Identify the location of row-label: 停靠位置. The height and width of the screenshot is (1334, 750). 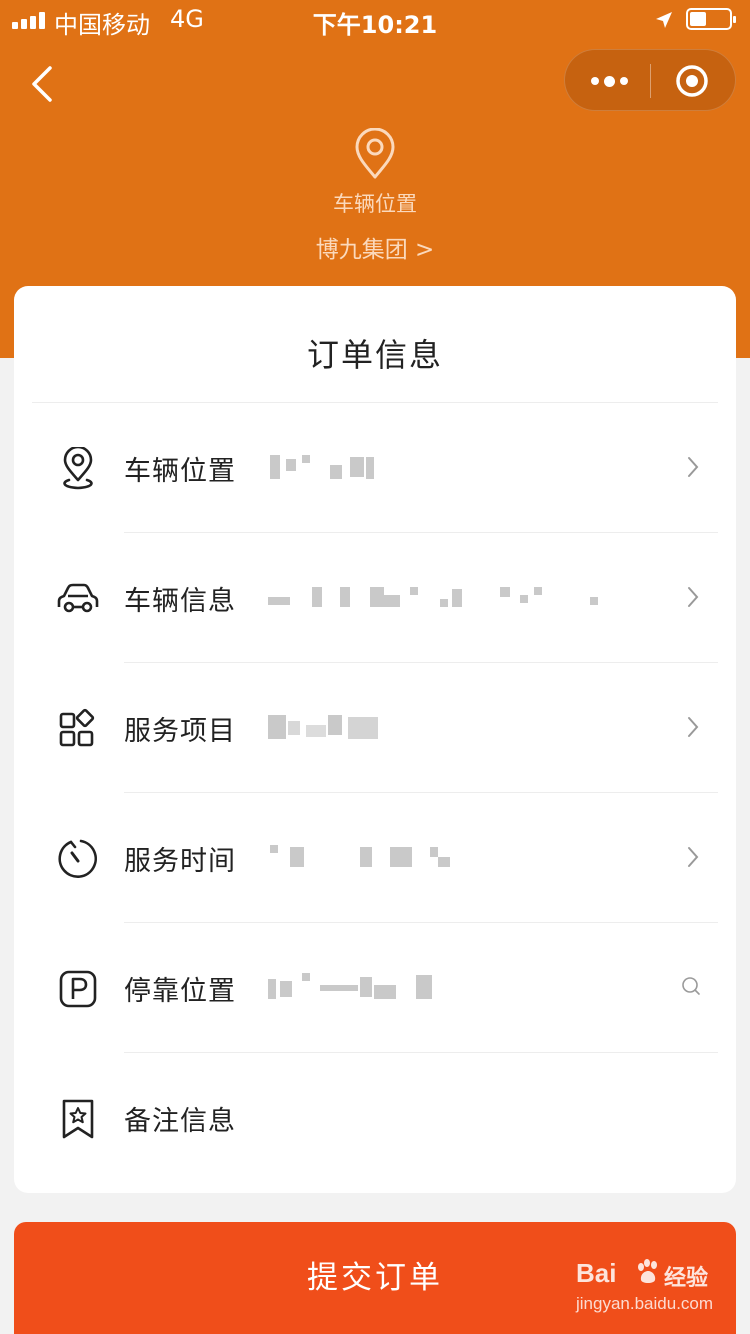
(180, 991).